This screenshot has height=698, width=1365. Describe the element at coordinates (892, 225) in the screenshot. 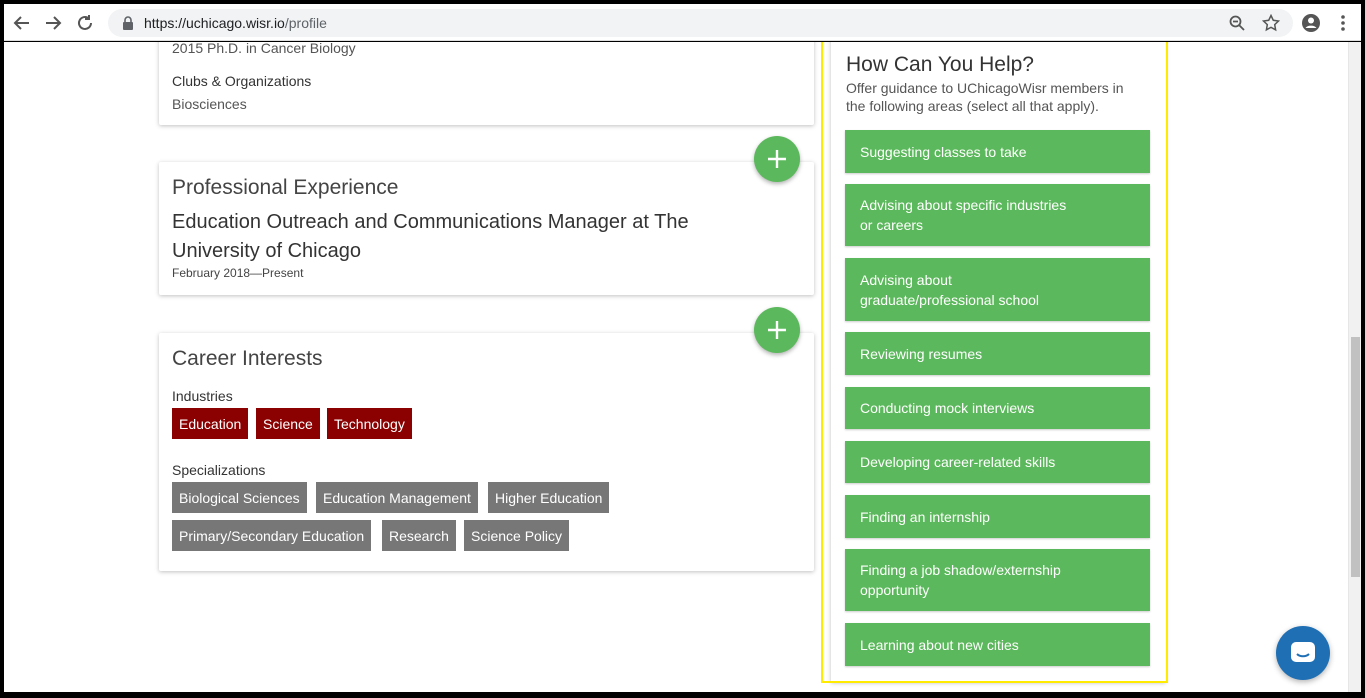

I see `help-option-label: or careers` at that location.